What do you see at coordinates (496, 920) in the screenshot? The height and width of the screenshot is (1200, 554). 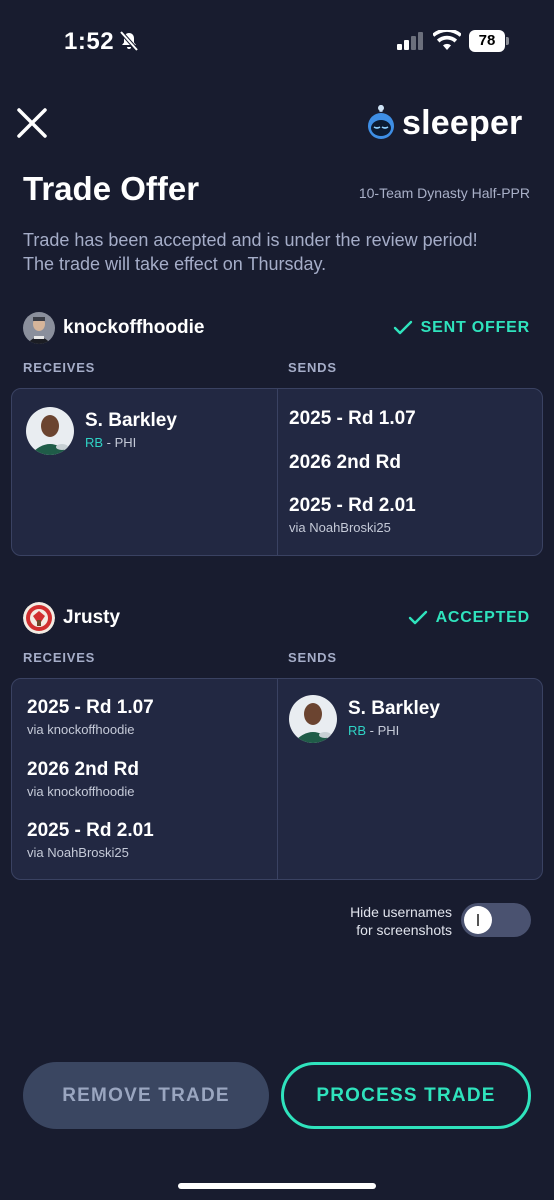 I see `hide-usernames-toggle` at bounding box center [496, 920].